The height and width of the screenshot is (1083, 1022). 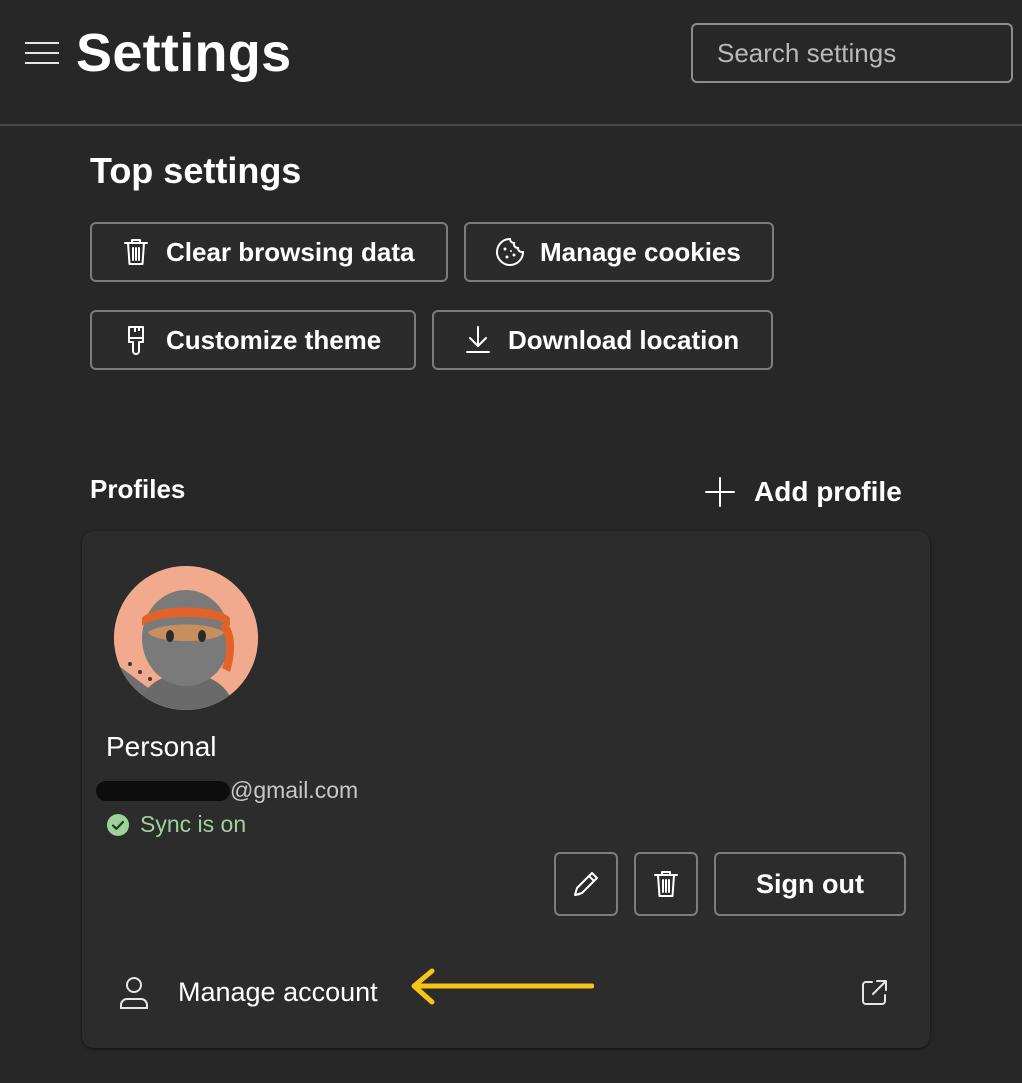 I want to click on redacted-email-username, so click(x=163, y=790).